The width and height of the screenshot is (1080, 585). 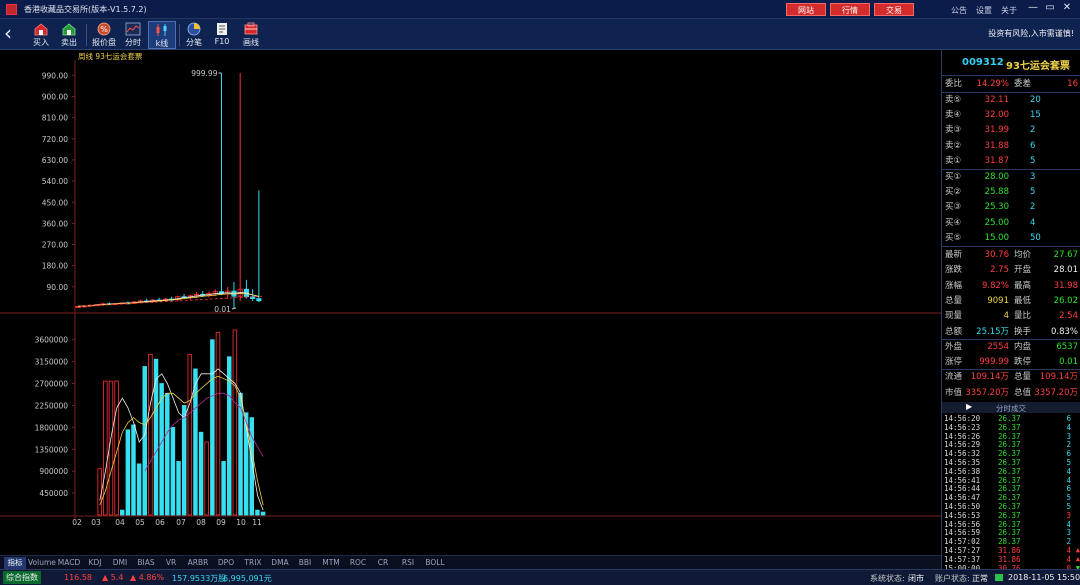 What do you see at coordinates (969, 406) in the screenshot?
I see `play-icon: ▶` at bounding box center [969, 406].